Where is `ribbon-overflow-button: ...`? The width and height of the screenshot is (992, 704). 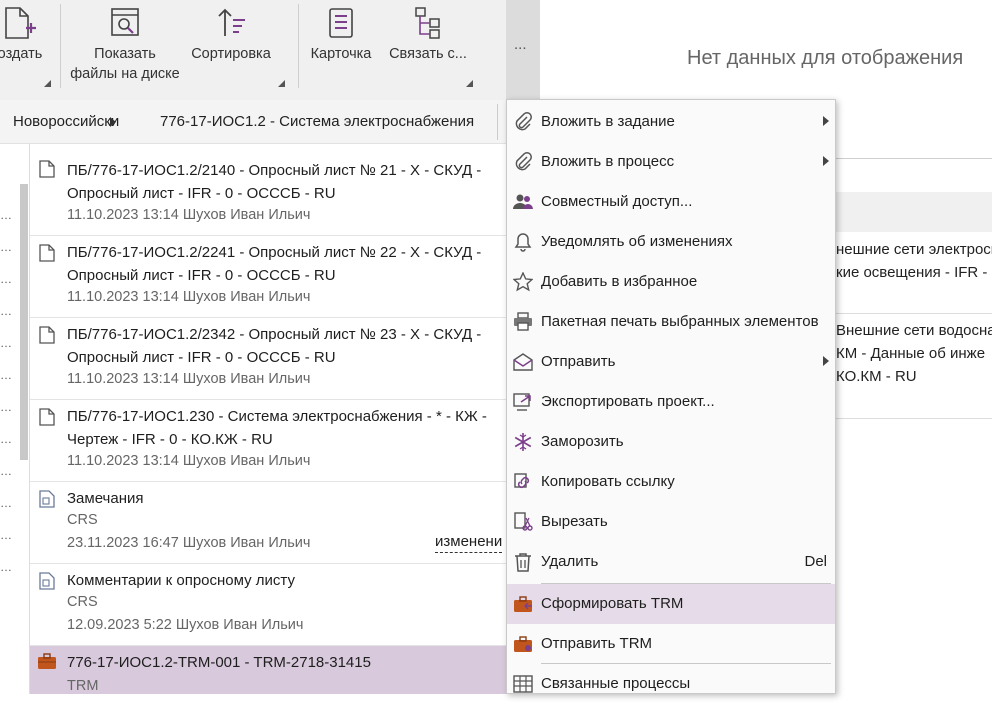
ribbon-overflow-button: ... is located at coordinates (520, 44).